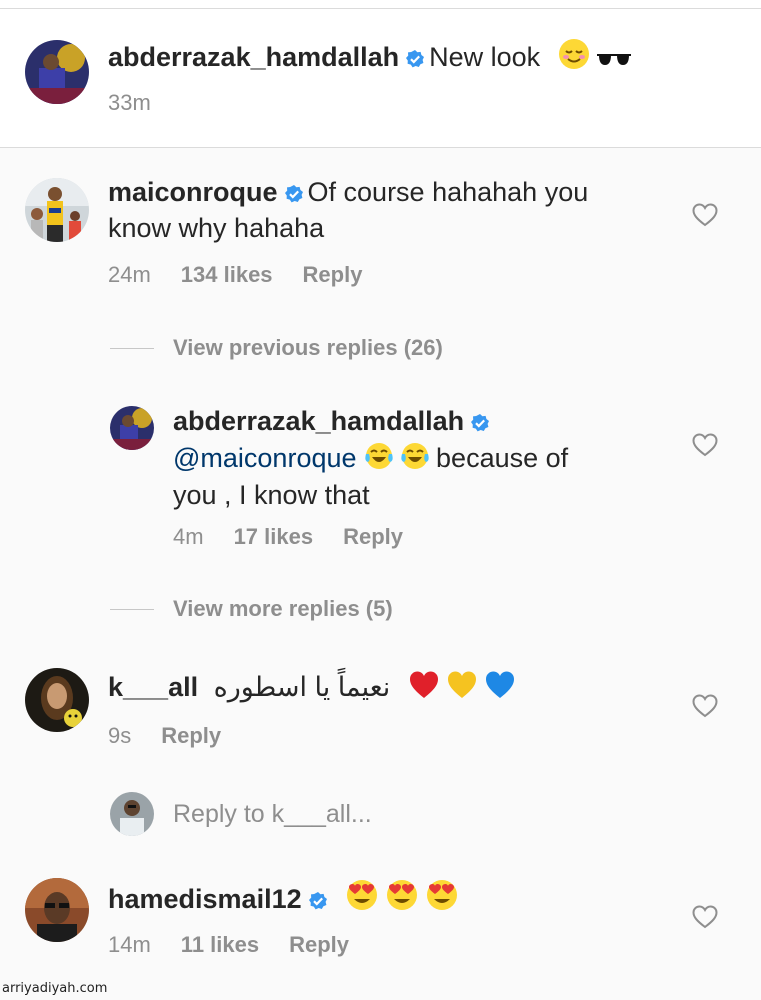 The image size is (761, 1000). Describe the element at coordinates (271, 495) in the screenshot. I see `reply-body-line: you , I know that` at that location.